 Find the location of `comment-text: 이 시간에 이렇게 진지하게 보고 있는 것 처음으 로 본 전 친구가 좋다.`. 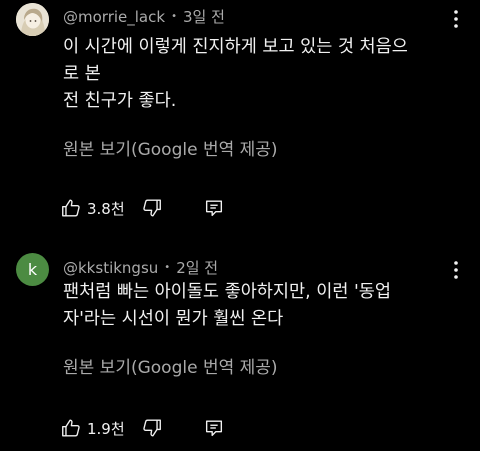

comment-text: 이 시간에 이렇게 진지하게 보고 있는 것 처음으 로 본 전 친구가 좋다. is located at coordinates (263, 74).